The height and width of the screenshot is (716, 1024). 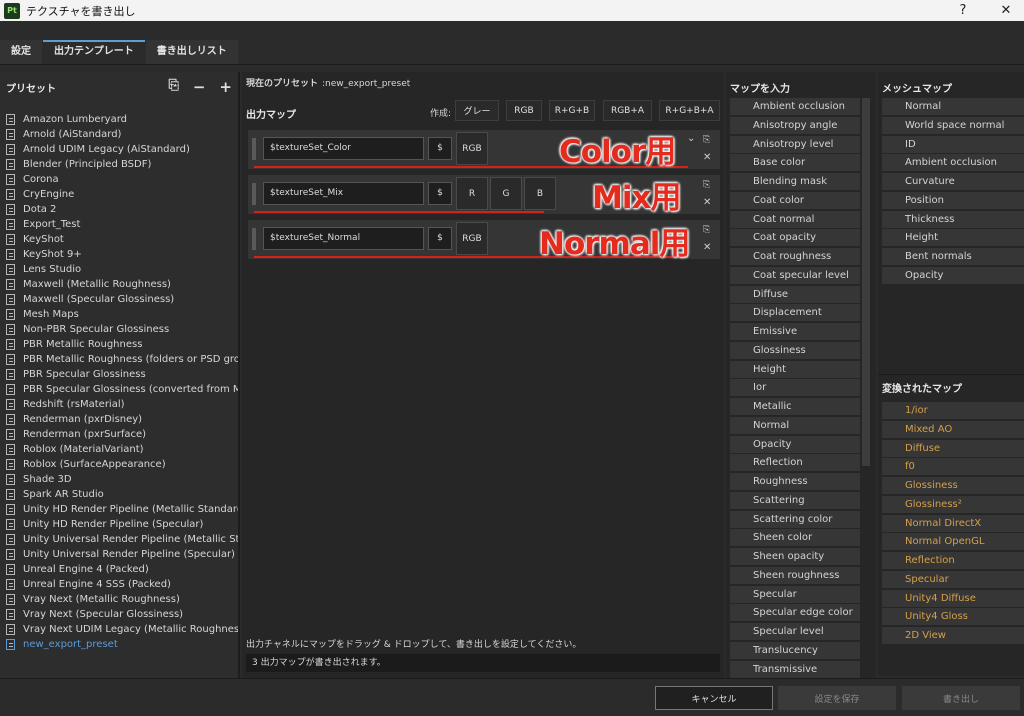 I want to click on converted-map-item: Diffuse, so click(x=953, y=448).